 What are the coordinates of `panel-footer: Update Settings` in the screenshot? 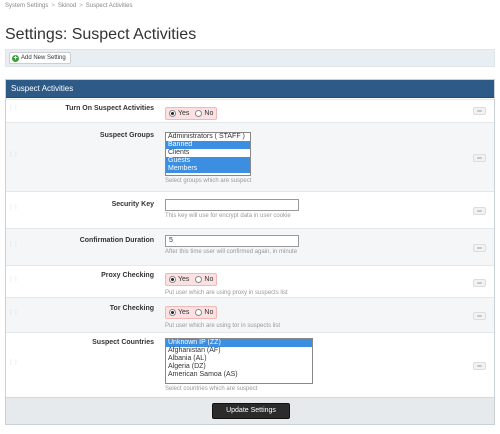 It's located at (250, 410).